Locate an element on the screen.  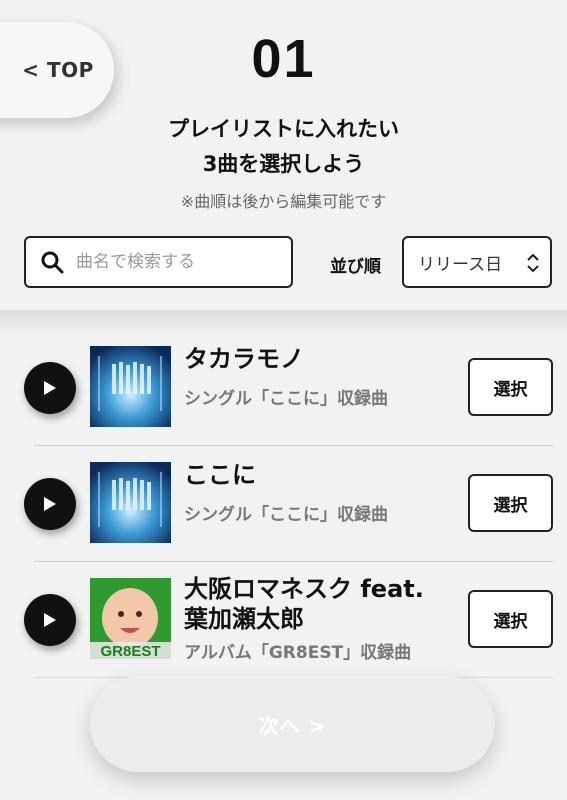
song-title-line-1: 大阪ロマネスク feat. is located at coordinates (304, 589).